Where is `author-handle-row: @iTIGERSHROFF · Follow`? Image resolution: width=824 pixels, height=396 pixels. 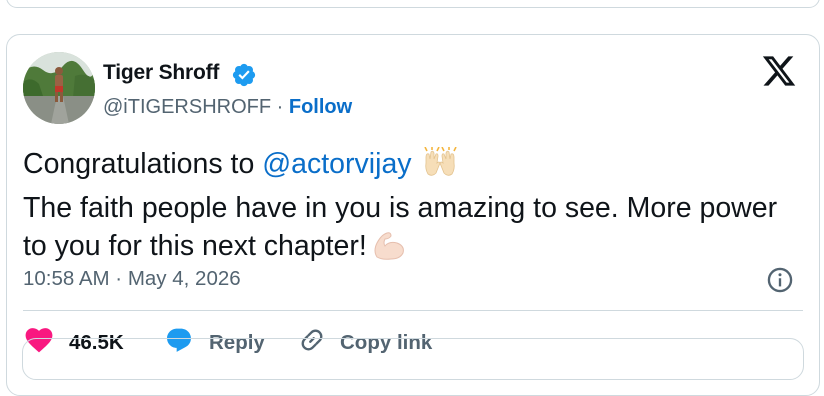
author-handle-row: @iTIGERSHROFF · Follow is located at coordinates (227, 107).